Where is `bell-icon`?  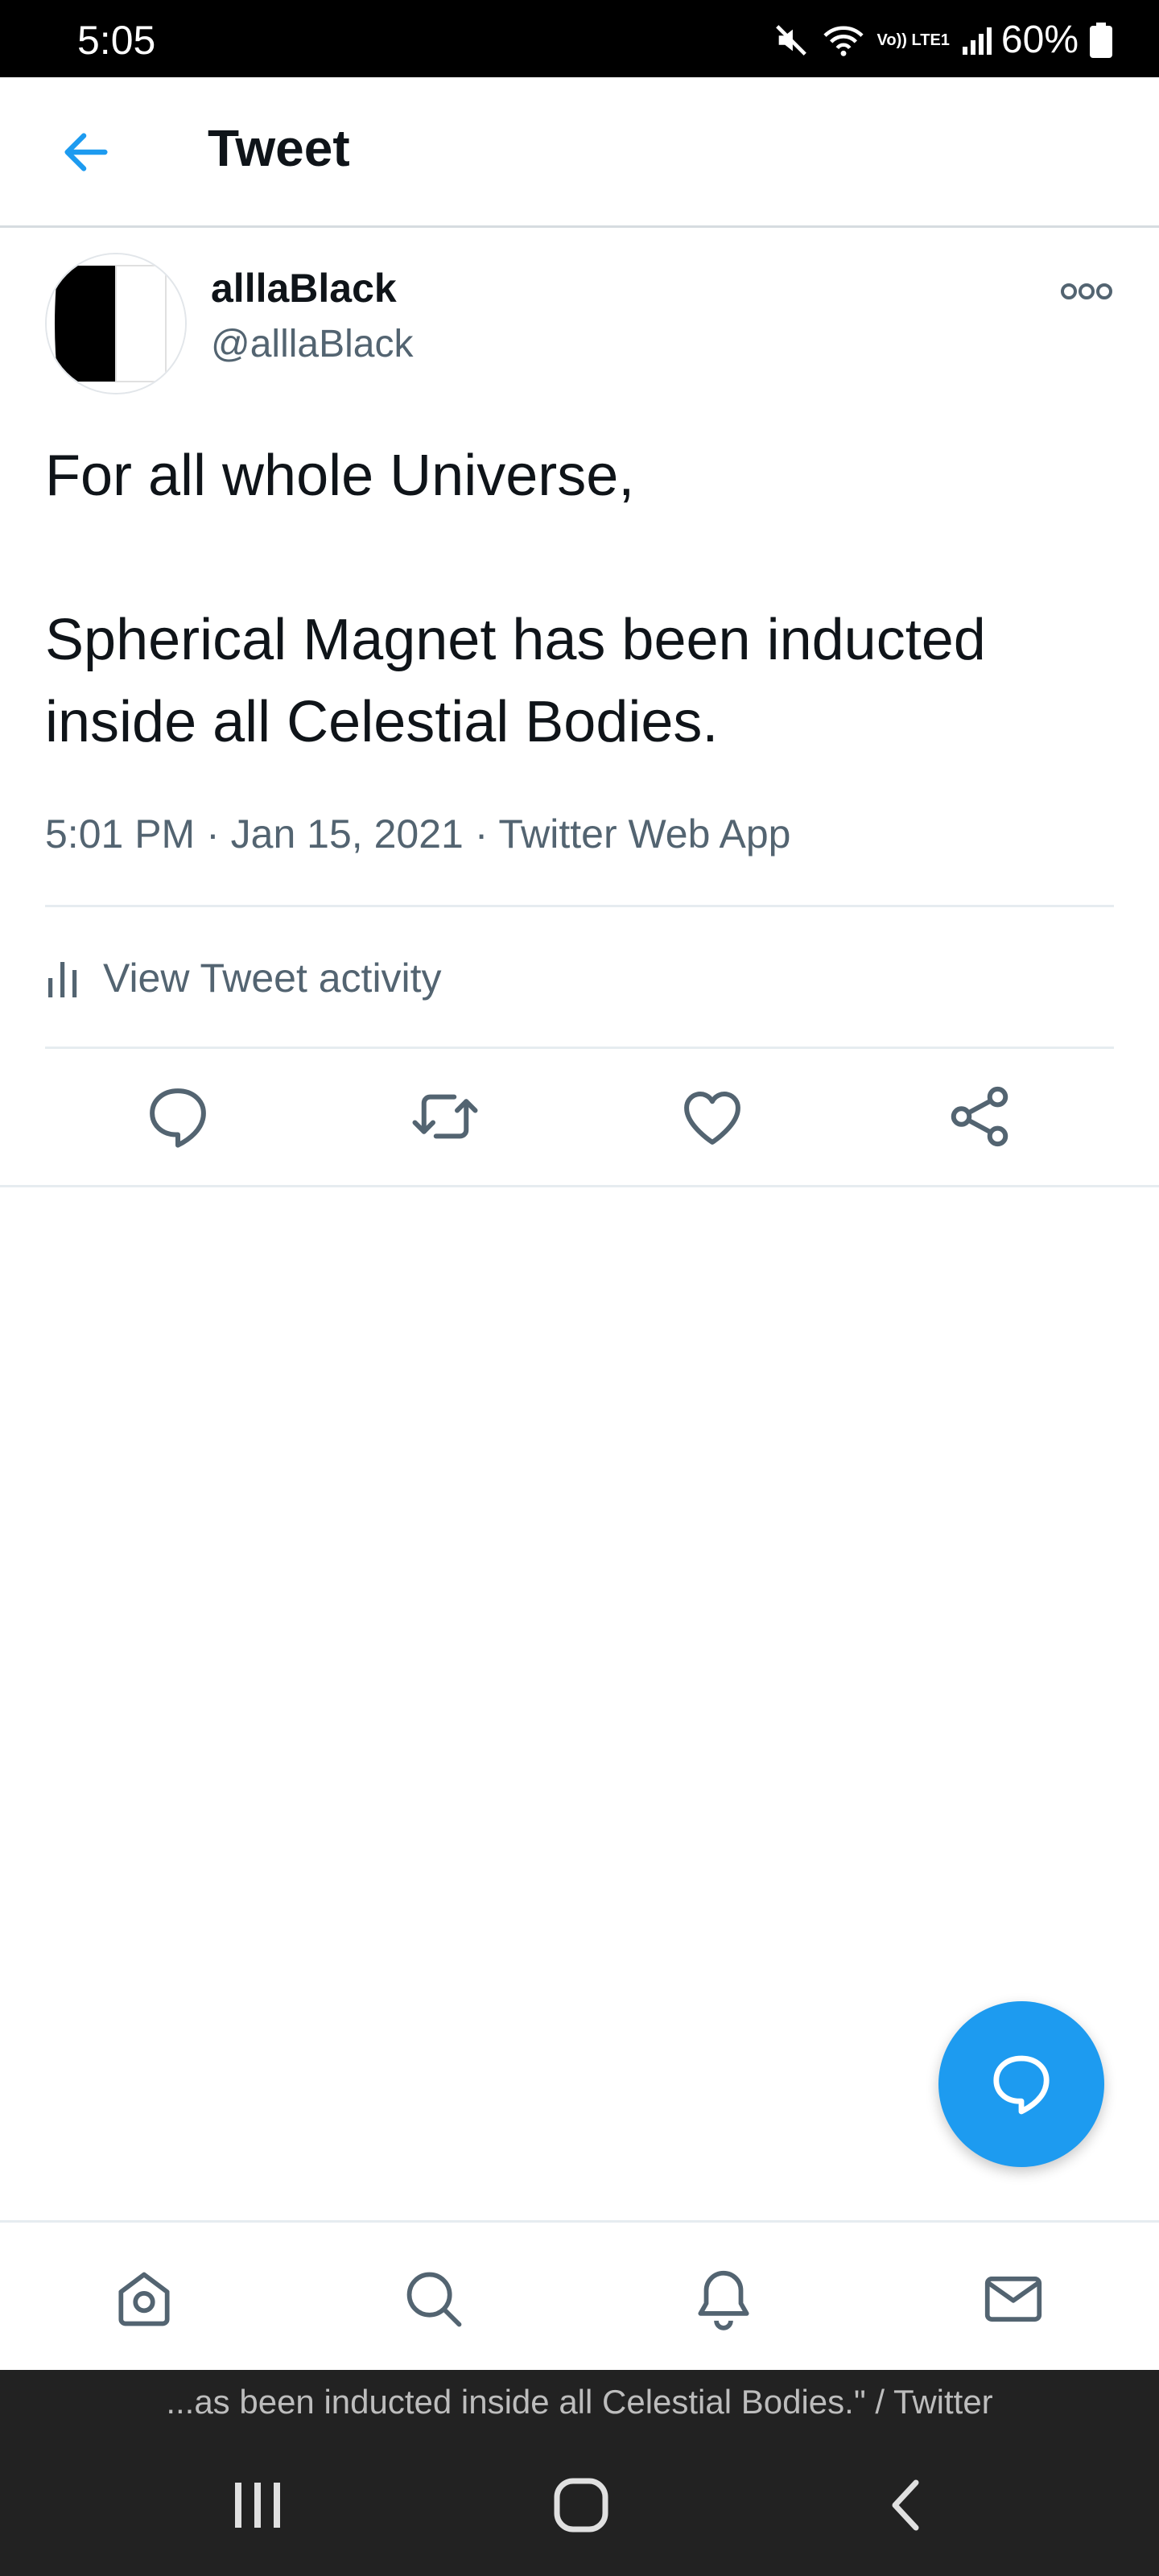 bell-icon is located at coordinates (723, 2300).